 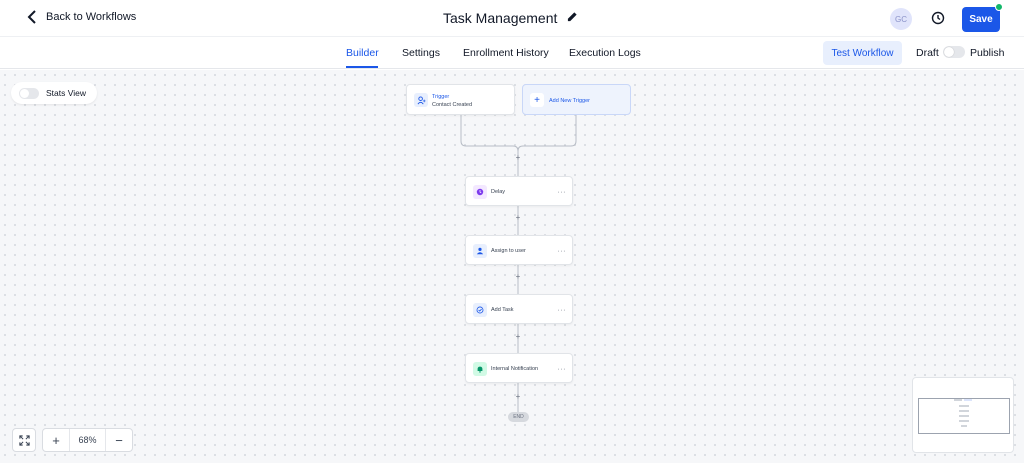 I want to click on expand-icon, so click(x=24, y=440).